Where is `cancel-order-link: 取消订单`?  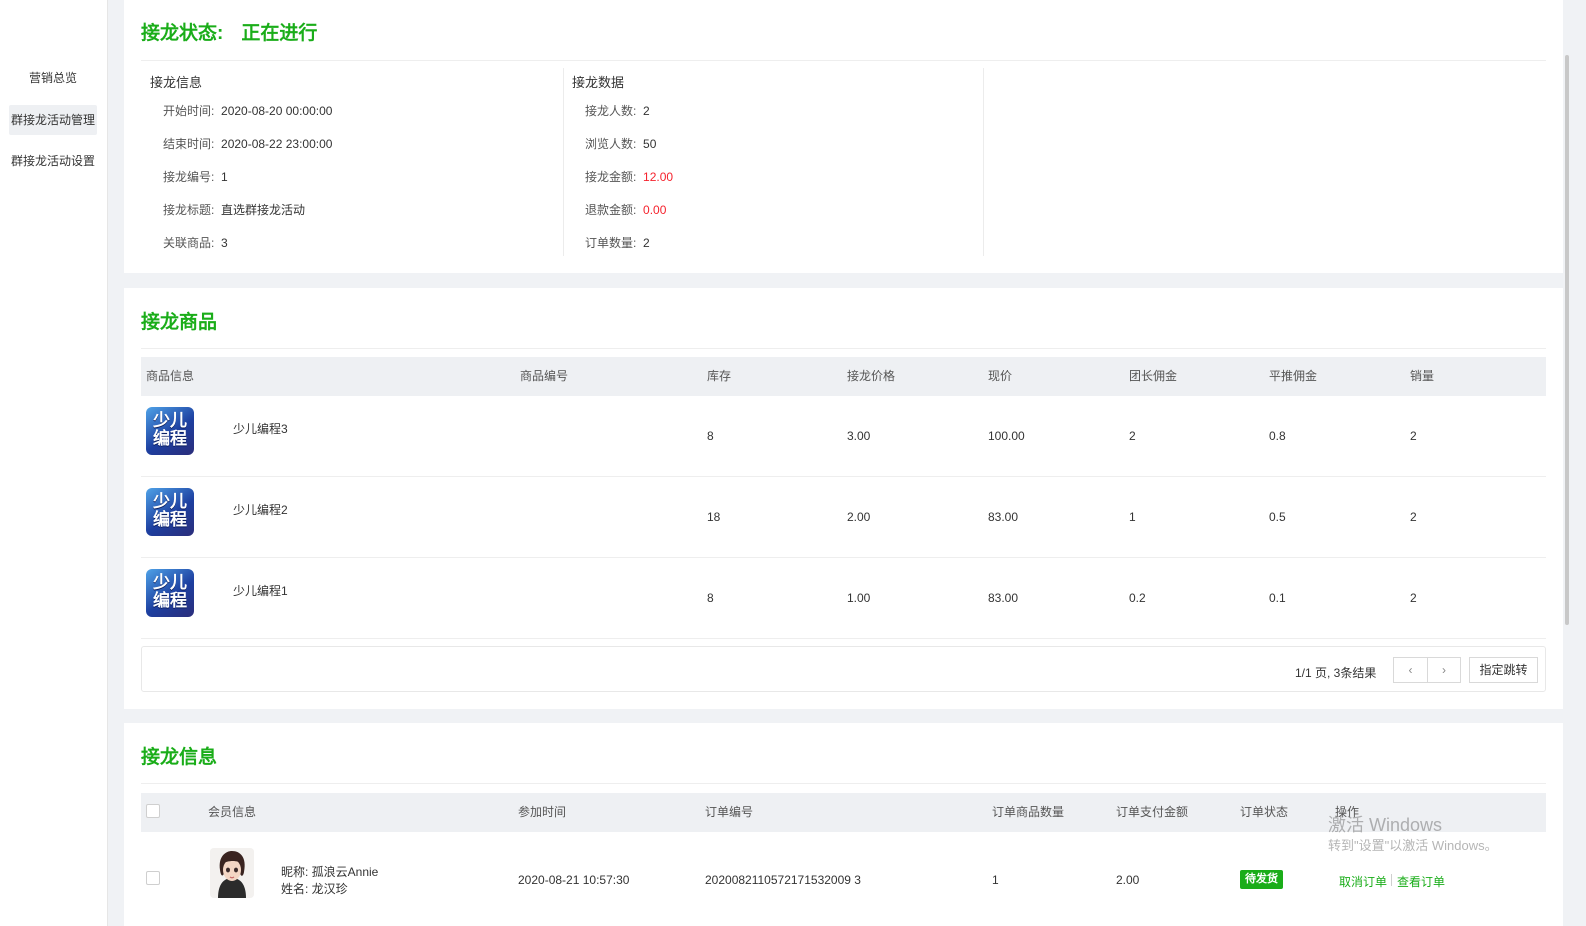
cancel-order-link: 取消订单 is located at coordinates (1363, 881).